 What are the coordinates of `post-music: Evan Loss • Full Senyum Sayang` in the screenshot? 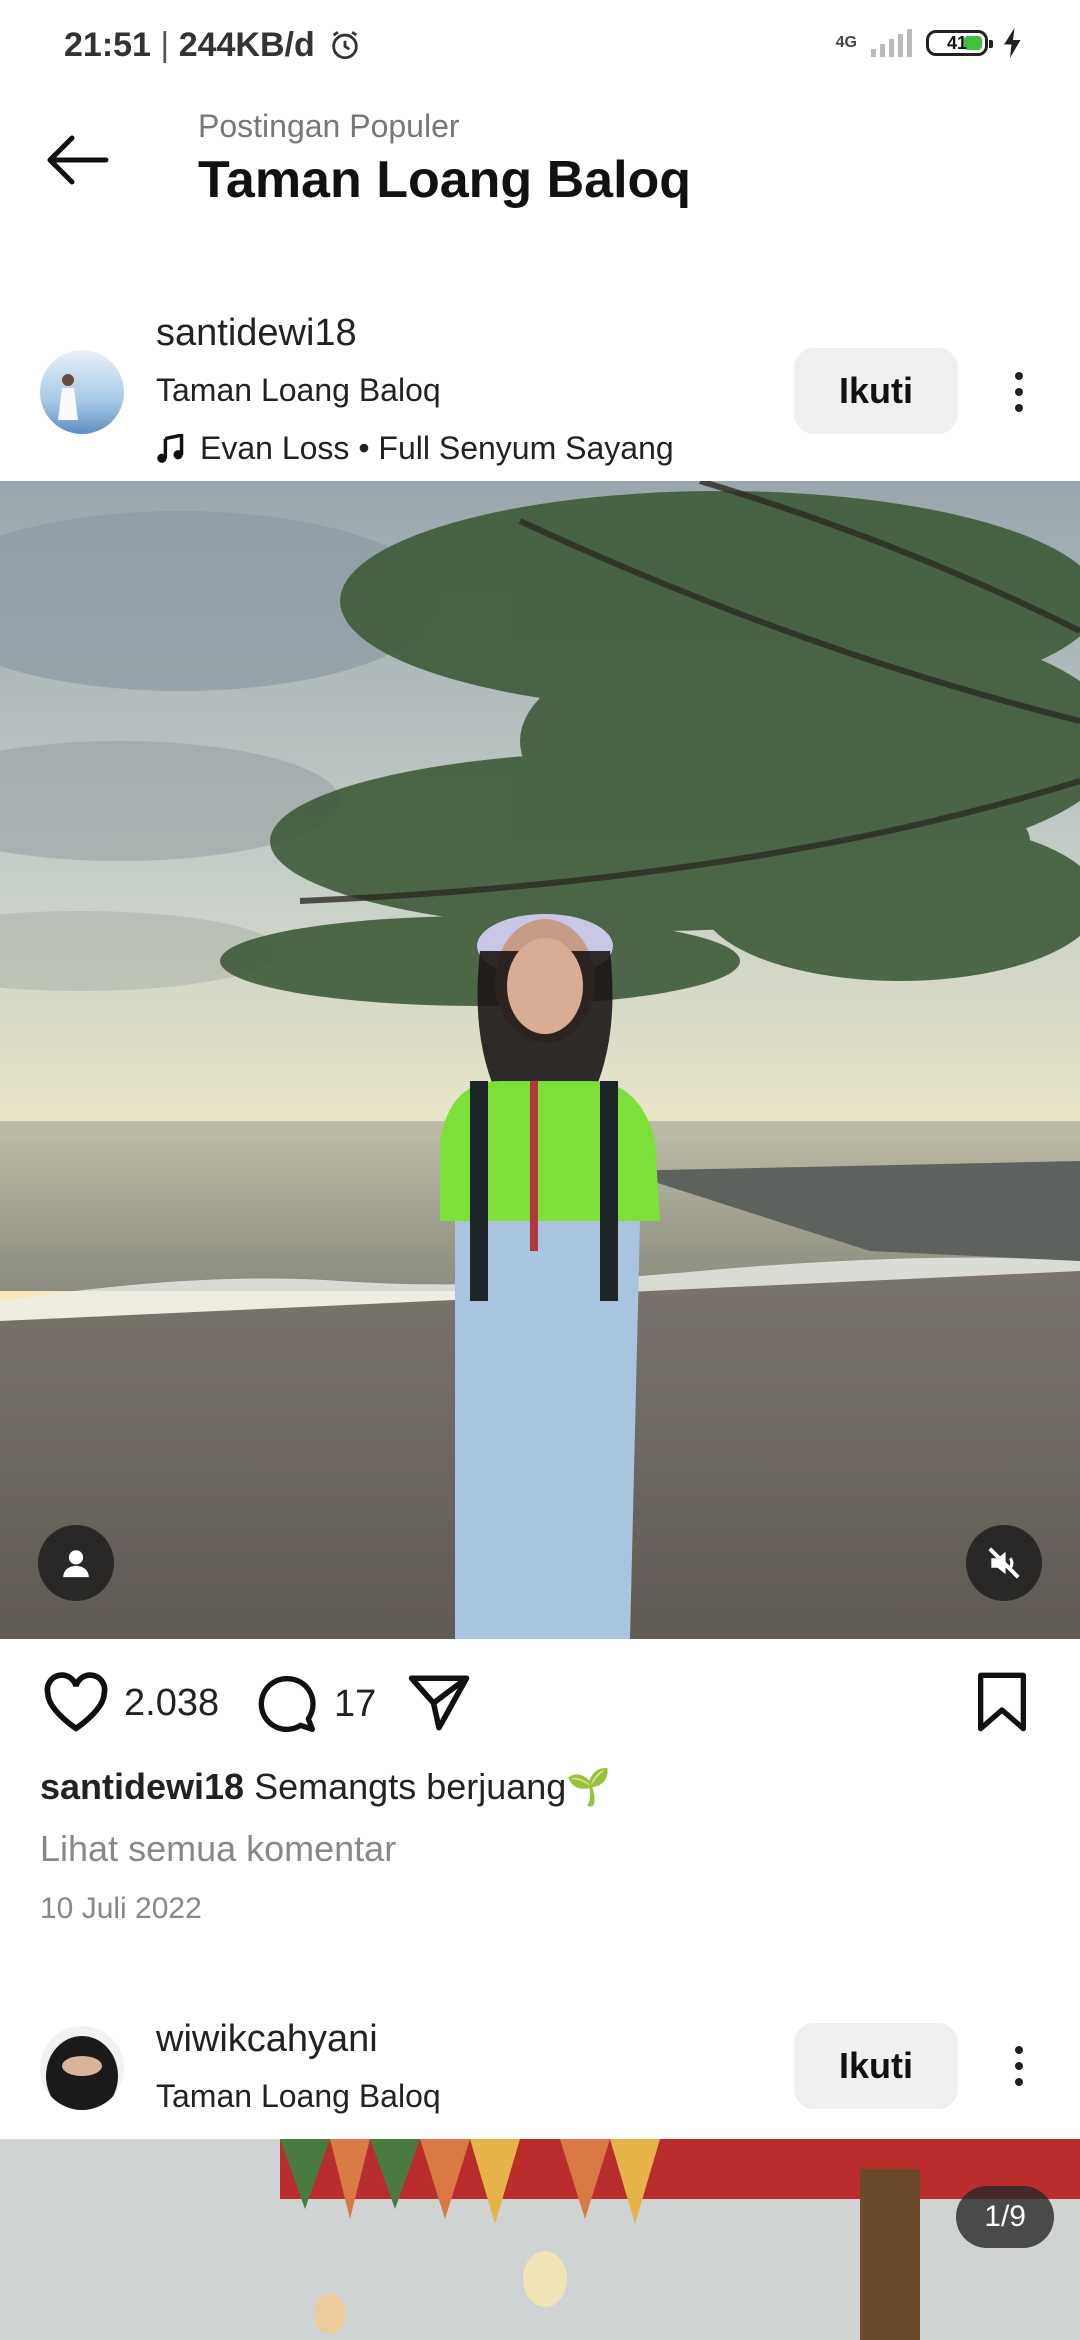 It's located at (415, 448).